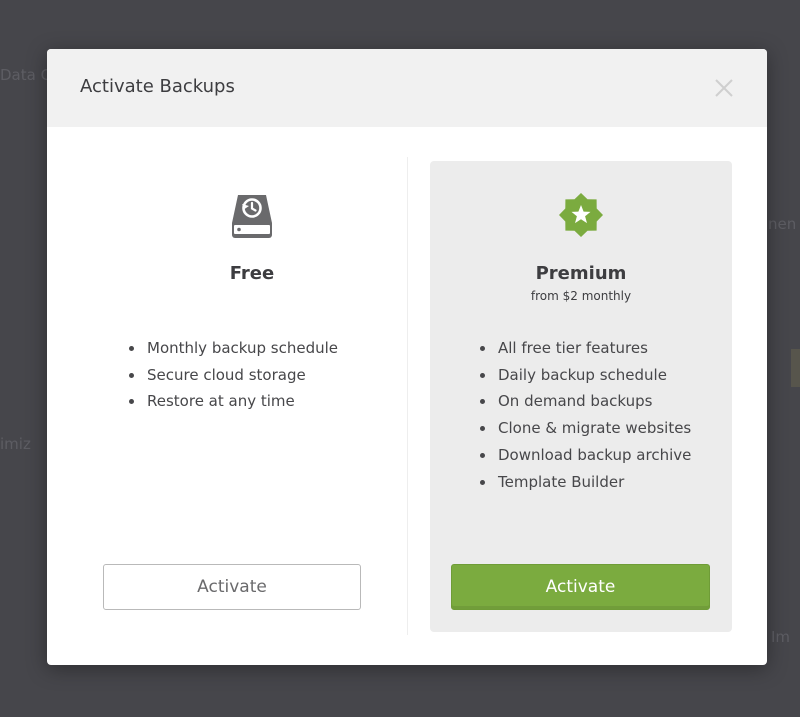  I want to click on close-button, so click(724, 88).